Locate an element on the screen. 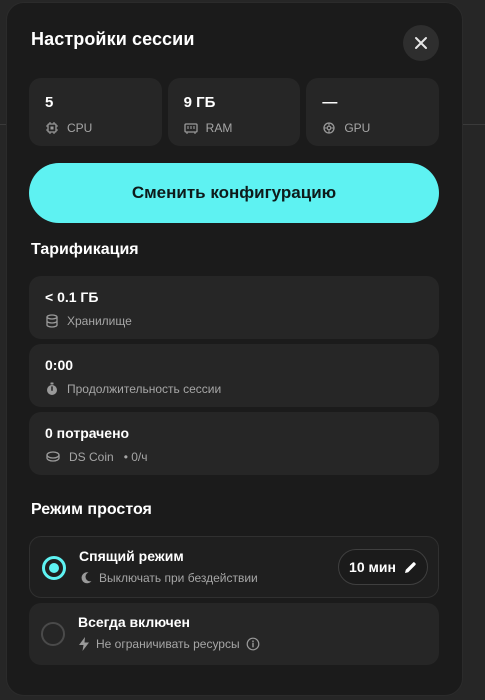 The width and height of the screenshot is (485, 700). billing-value: 0 потрачено is located at coordinates (87, 433).